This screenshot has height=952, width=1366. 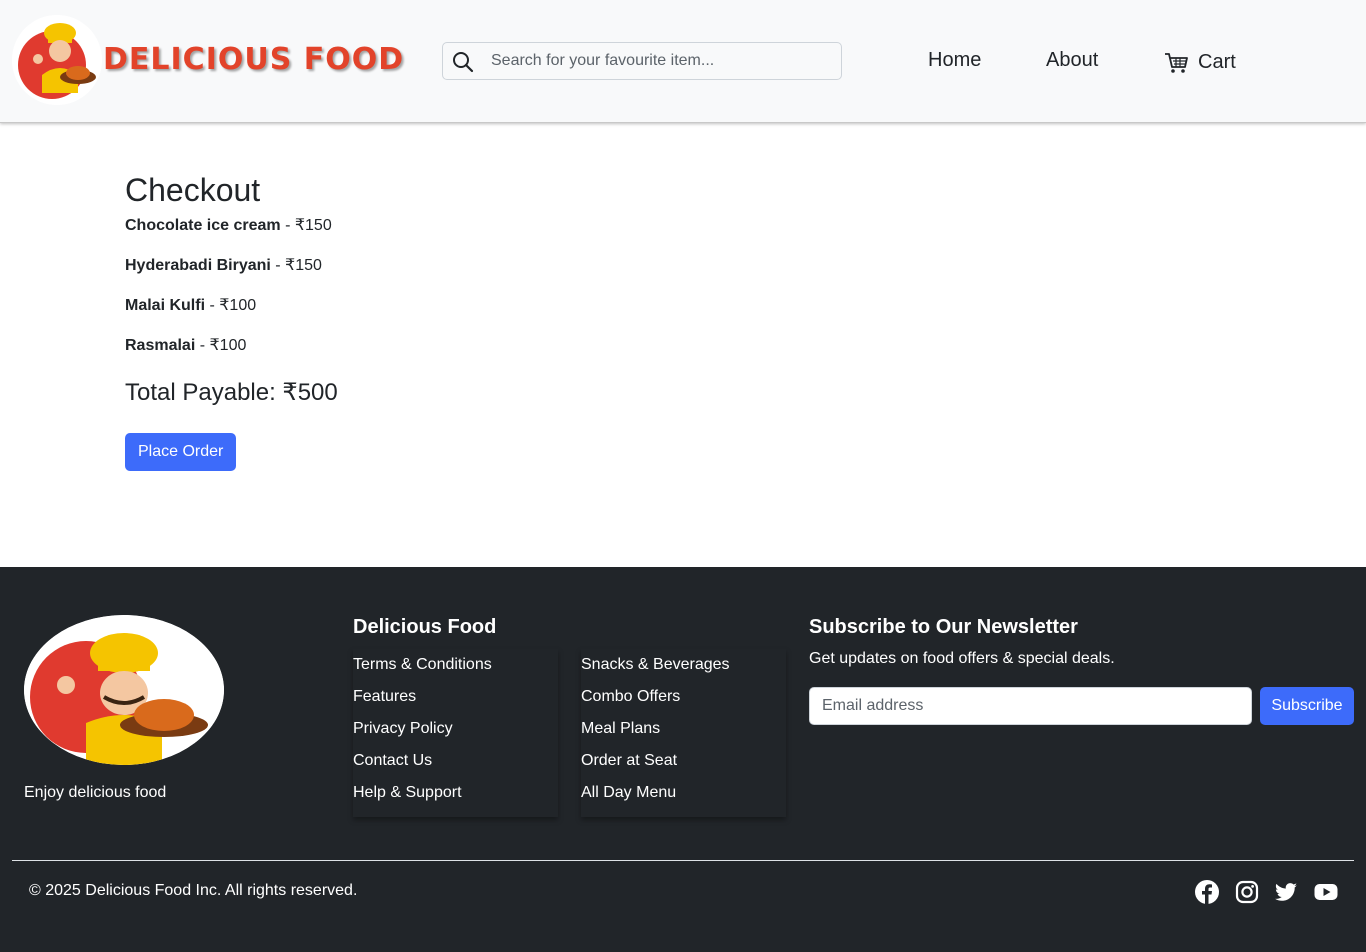 I want to click on nav-home-link: Home, so click(x=954, y=60).